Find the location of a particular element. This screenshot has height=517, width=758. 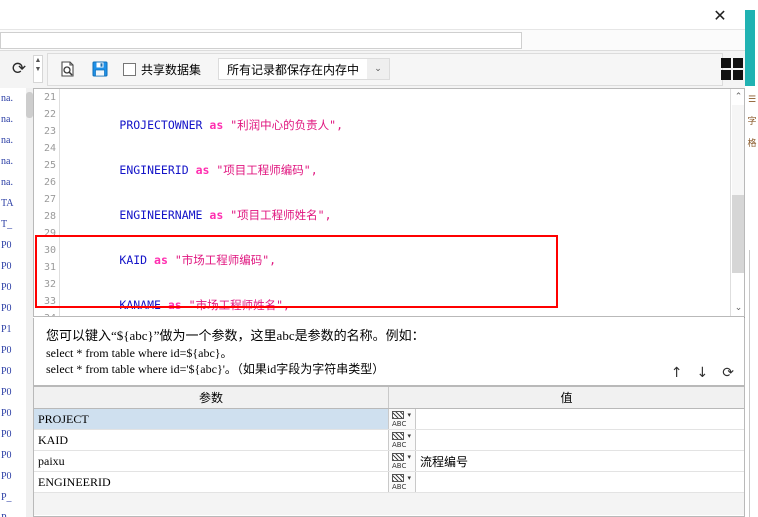

editor-scroll-track is located at coordinates (738, 150).